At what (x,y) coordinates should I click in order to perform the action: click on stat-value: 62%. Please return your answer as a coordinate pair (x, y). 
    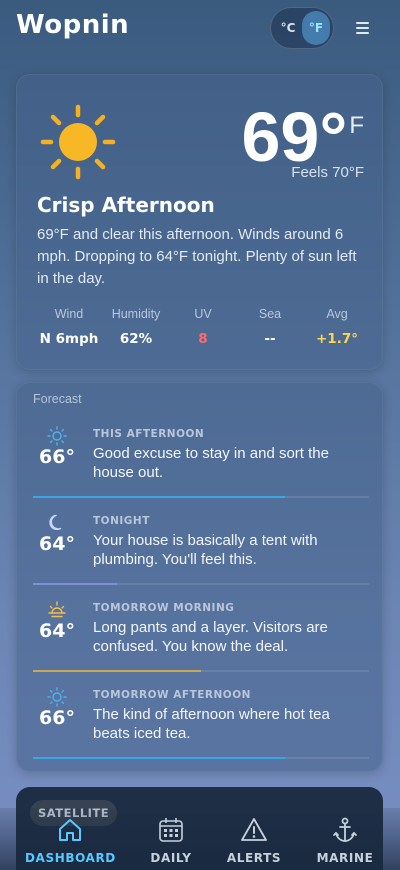
    Looking at the image, I should click on (136, 339).